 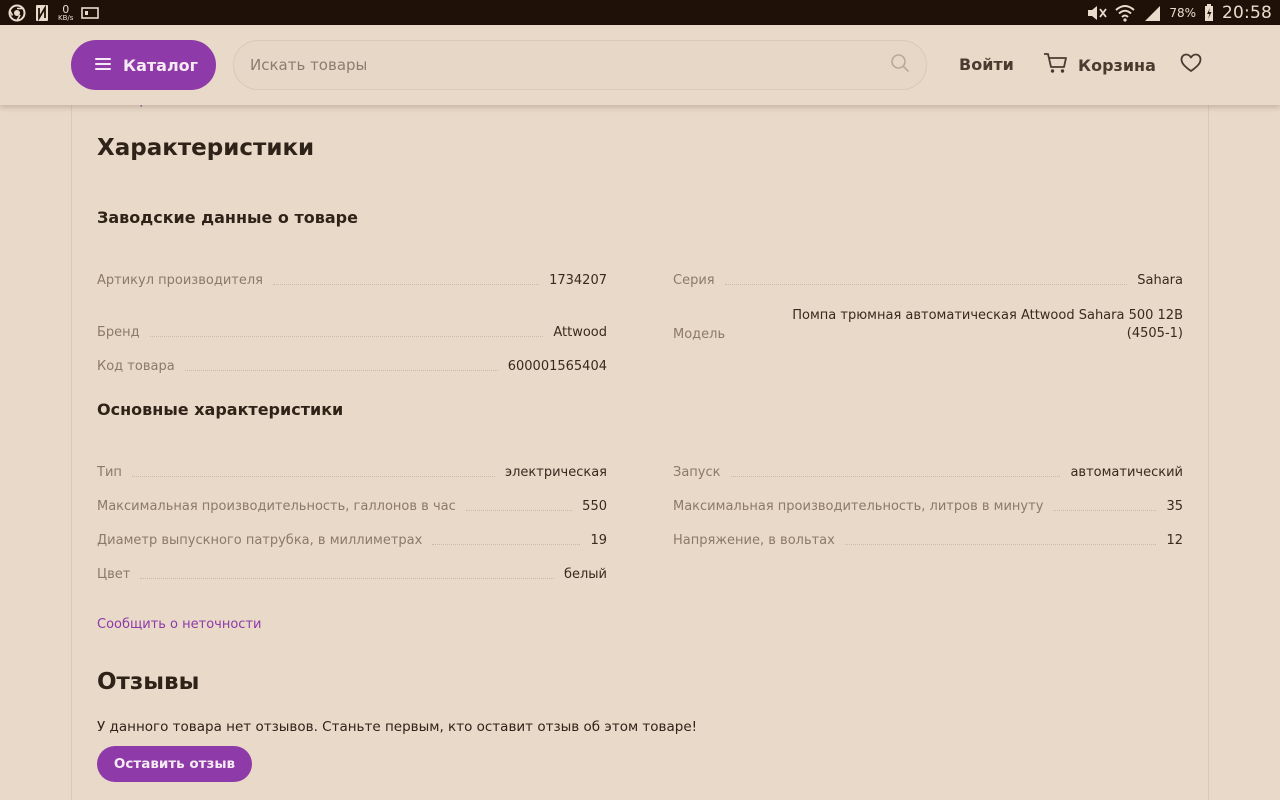 I want to click on mute-icon, so click(x=1096, y=13).